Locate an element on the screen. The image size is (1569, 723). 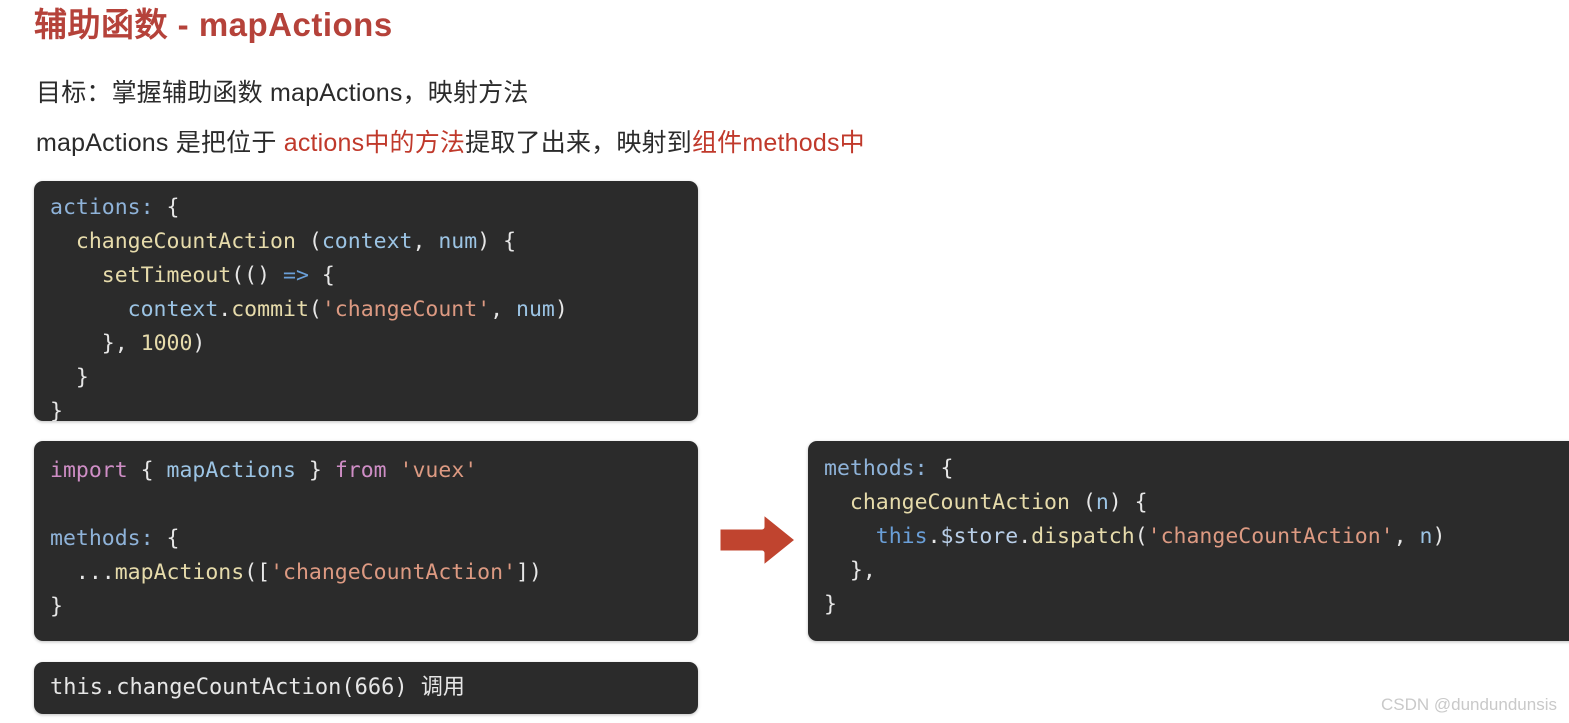
code-token-dispatch-arg-n: n is located at coordinates (1426, 536).